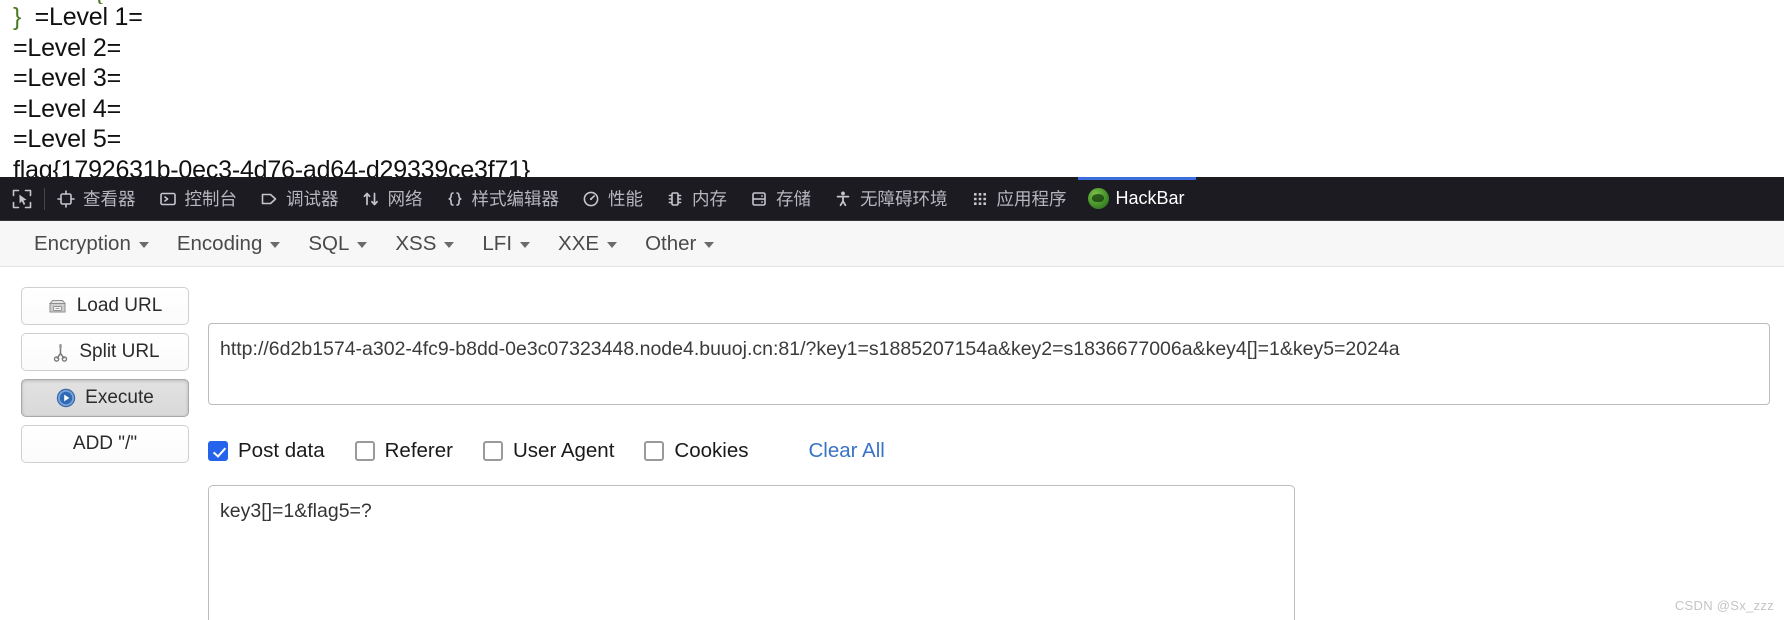  What do you see at coordinates (892, 2) in the screenshot?
I see `page-clipped-top-line: }` at bounding box center [892, 2].